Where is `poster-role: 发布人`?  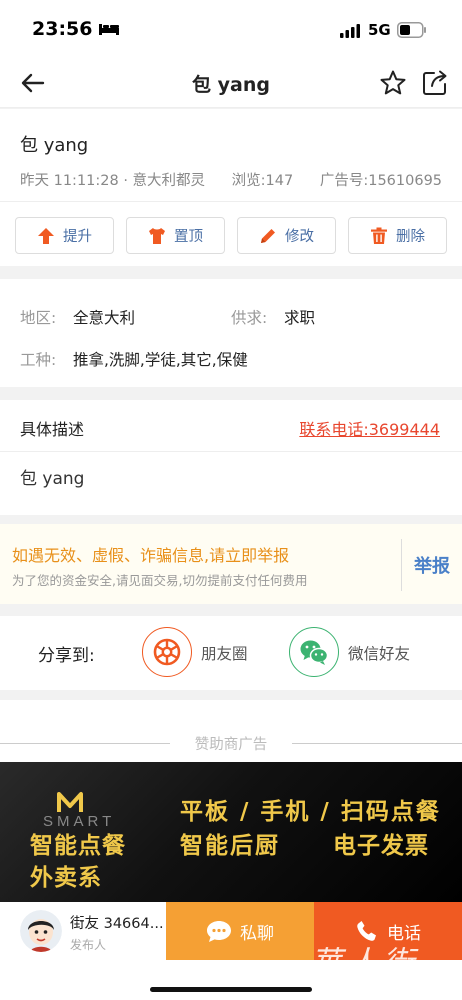 poster-role: 发布人 is located at coordinates (88, 945).